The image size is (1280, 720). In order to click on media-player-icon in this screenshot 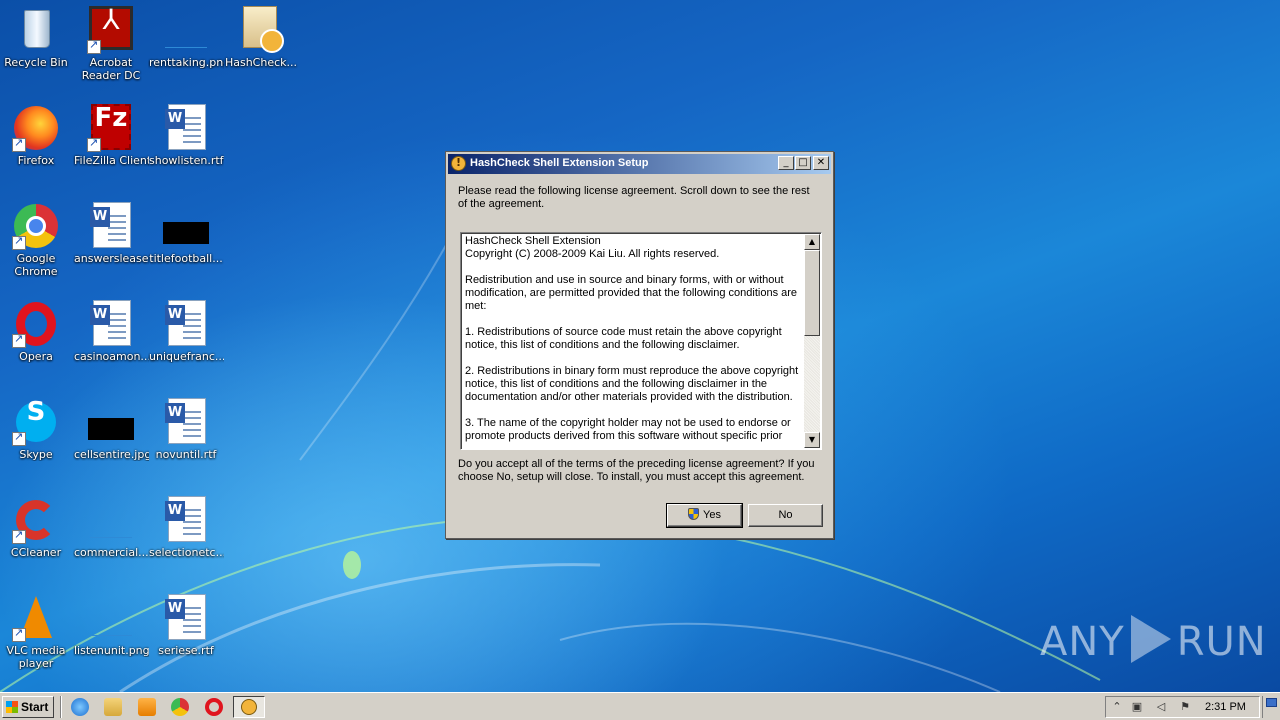, I will do `click(147, 707)`.